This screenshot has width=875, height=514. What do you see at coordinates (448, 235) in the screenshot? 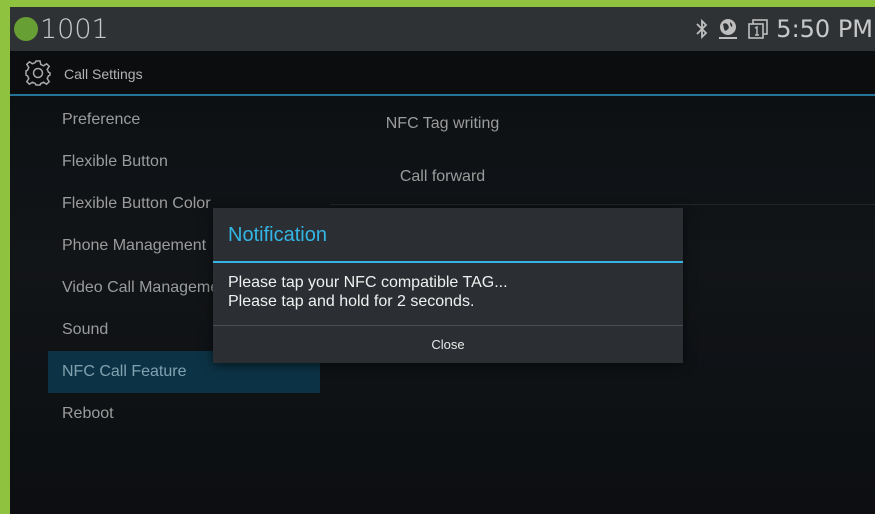
I see `dialog-title: Notification` at bounding box center [448, 235].